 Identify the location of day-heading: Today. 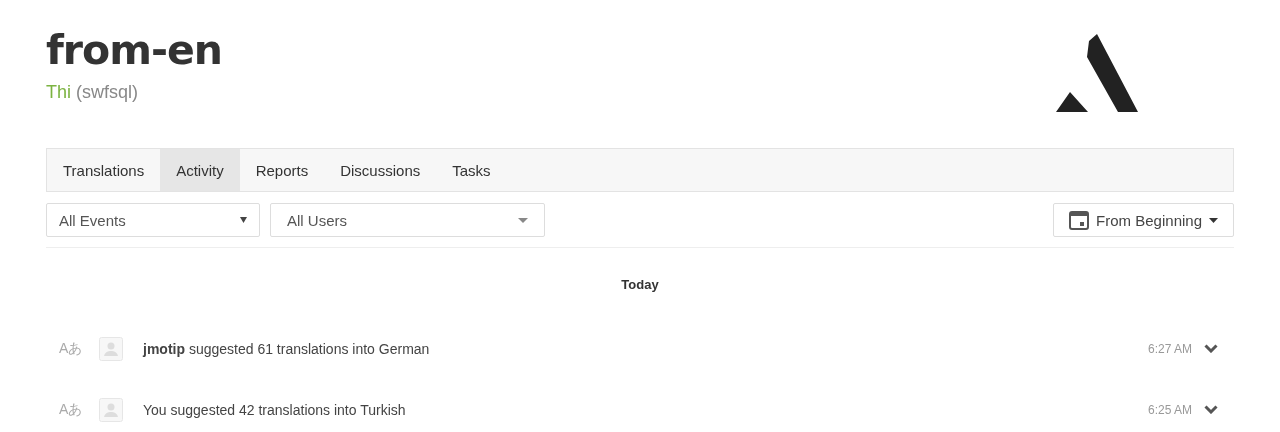
(640, 284).